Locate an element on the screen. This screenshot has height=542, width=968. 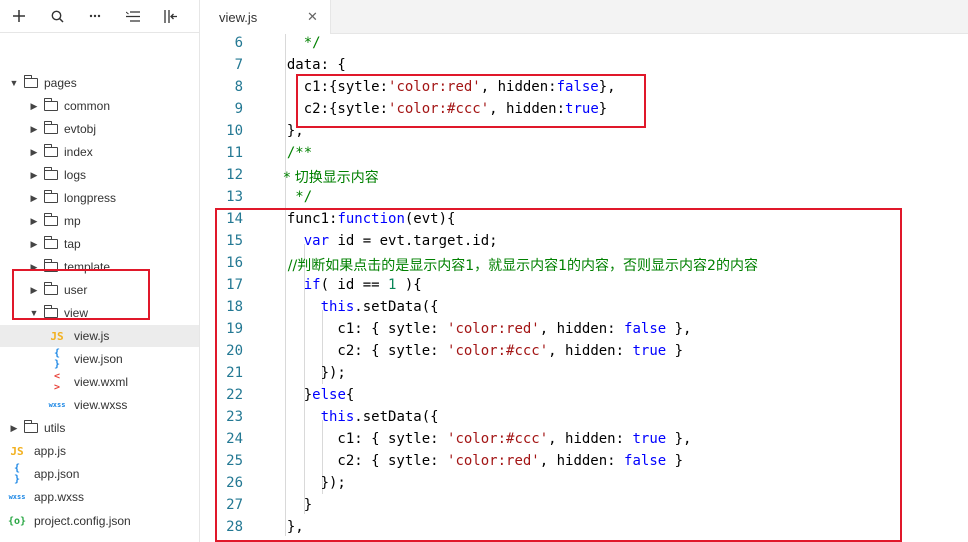
close-icon: ✕ is located at coordinates (312, 17).